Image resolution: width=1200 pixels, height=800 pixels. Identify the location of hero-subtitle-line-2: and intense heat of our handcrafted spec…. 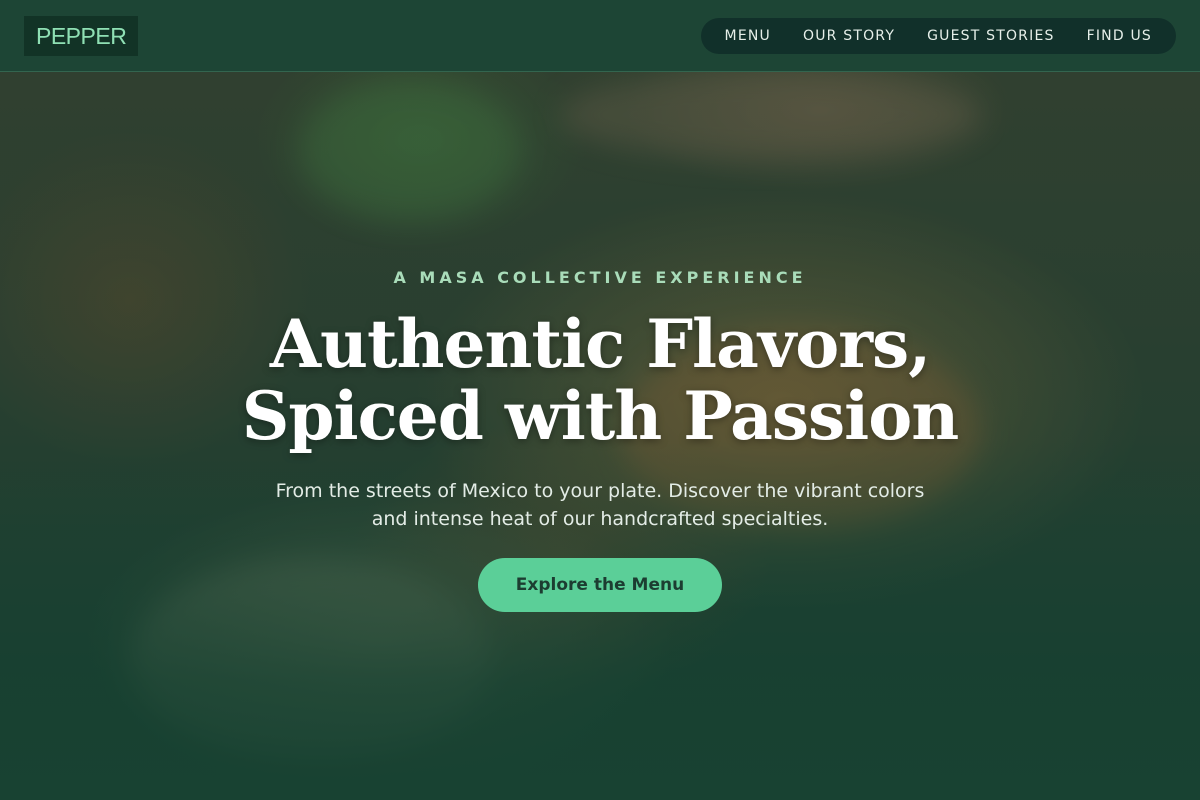
(600, 519).